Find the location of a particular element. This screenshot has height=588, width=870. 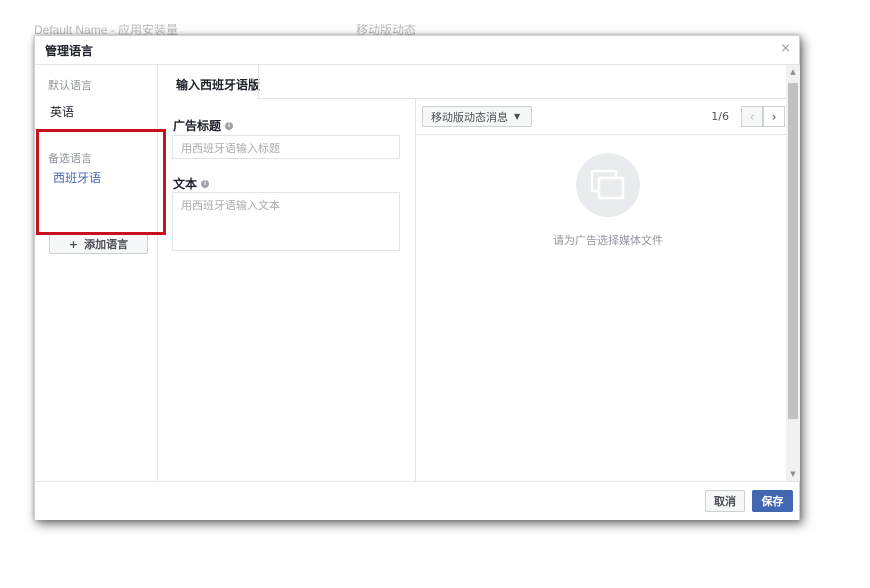

gallery-icon is located at coordinates (608, 185).